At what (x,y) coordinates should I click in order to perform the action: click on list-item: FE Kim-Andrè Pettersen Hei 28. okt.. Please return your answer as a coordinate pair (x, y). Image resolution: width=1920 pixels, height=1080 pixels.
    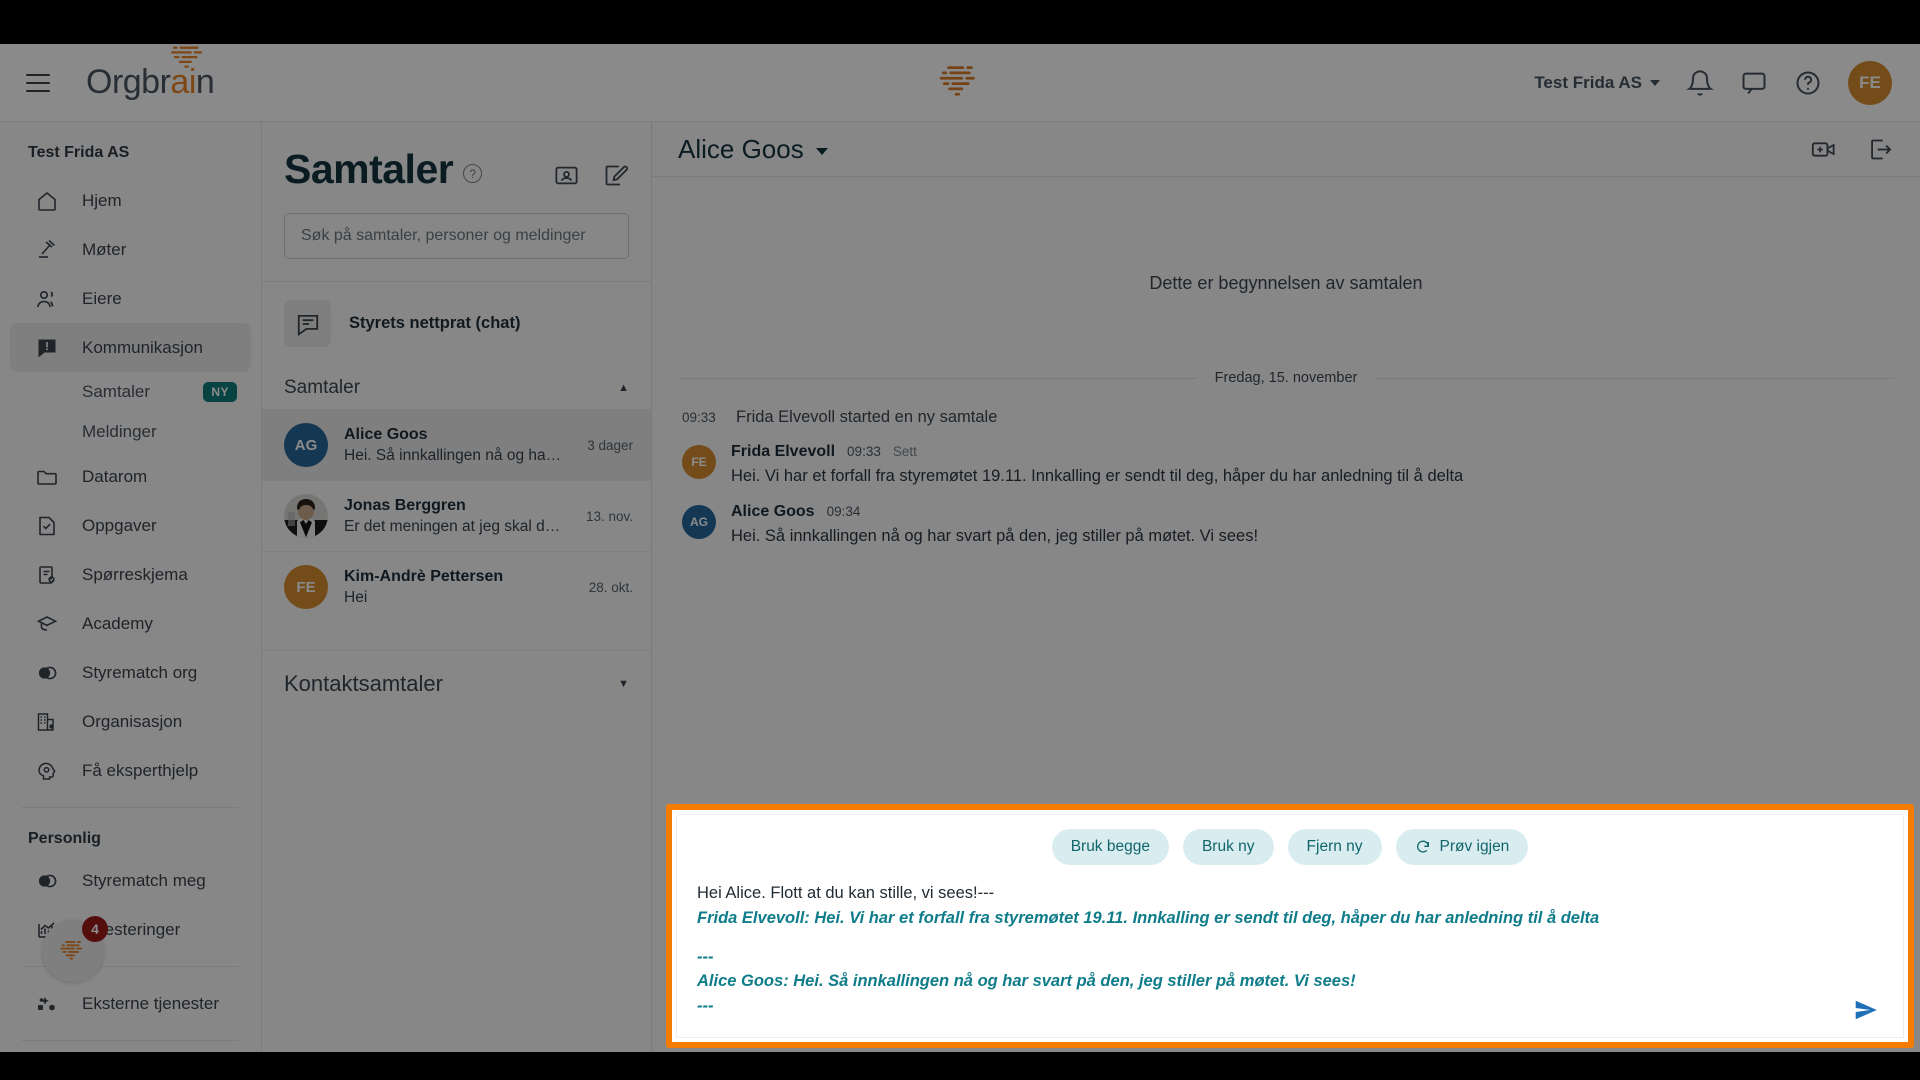
    Looking at the image, I should click on (456, 586).